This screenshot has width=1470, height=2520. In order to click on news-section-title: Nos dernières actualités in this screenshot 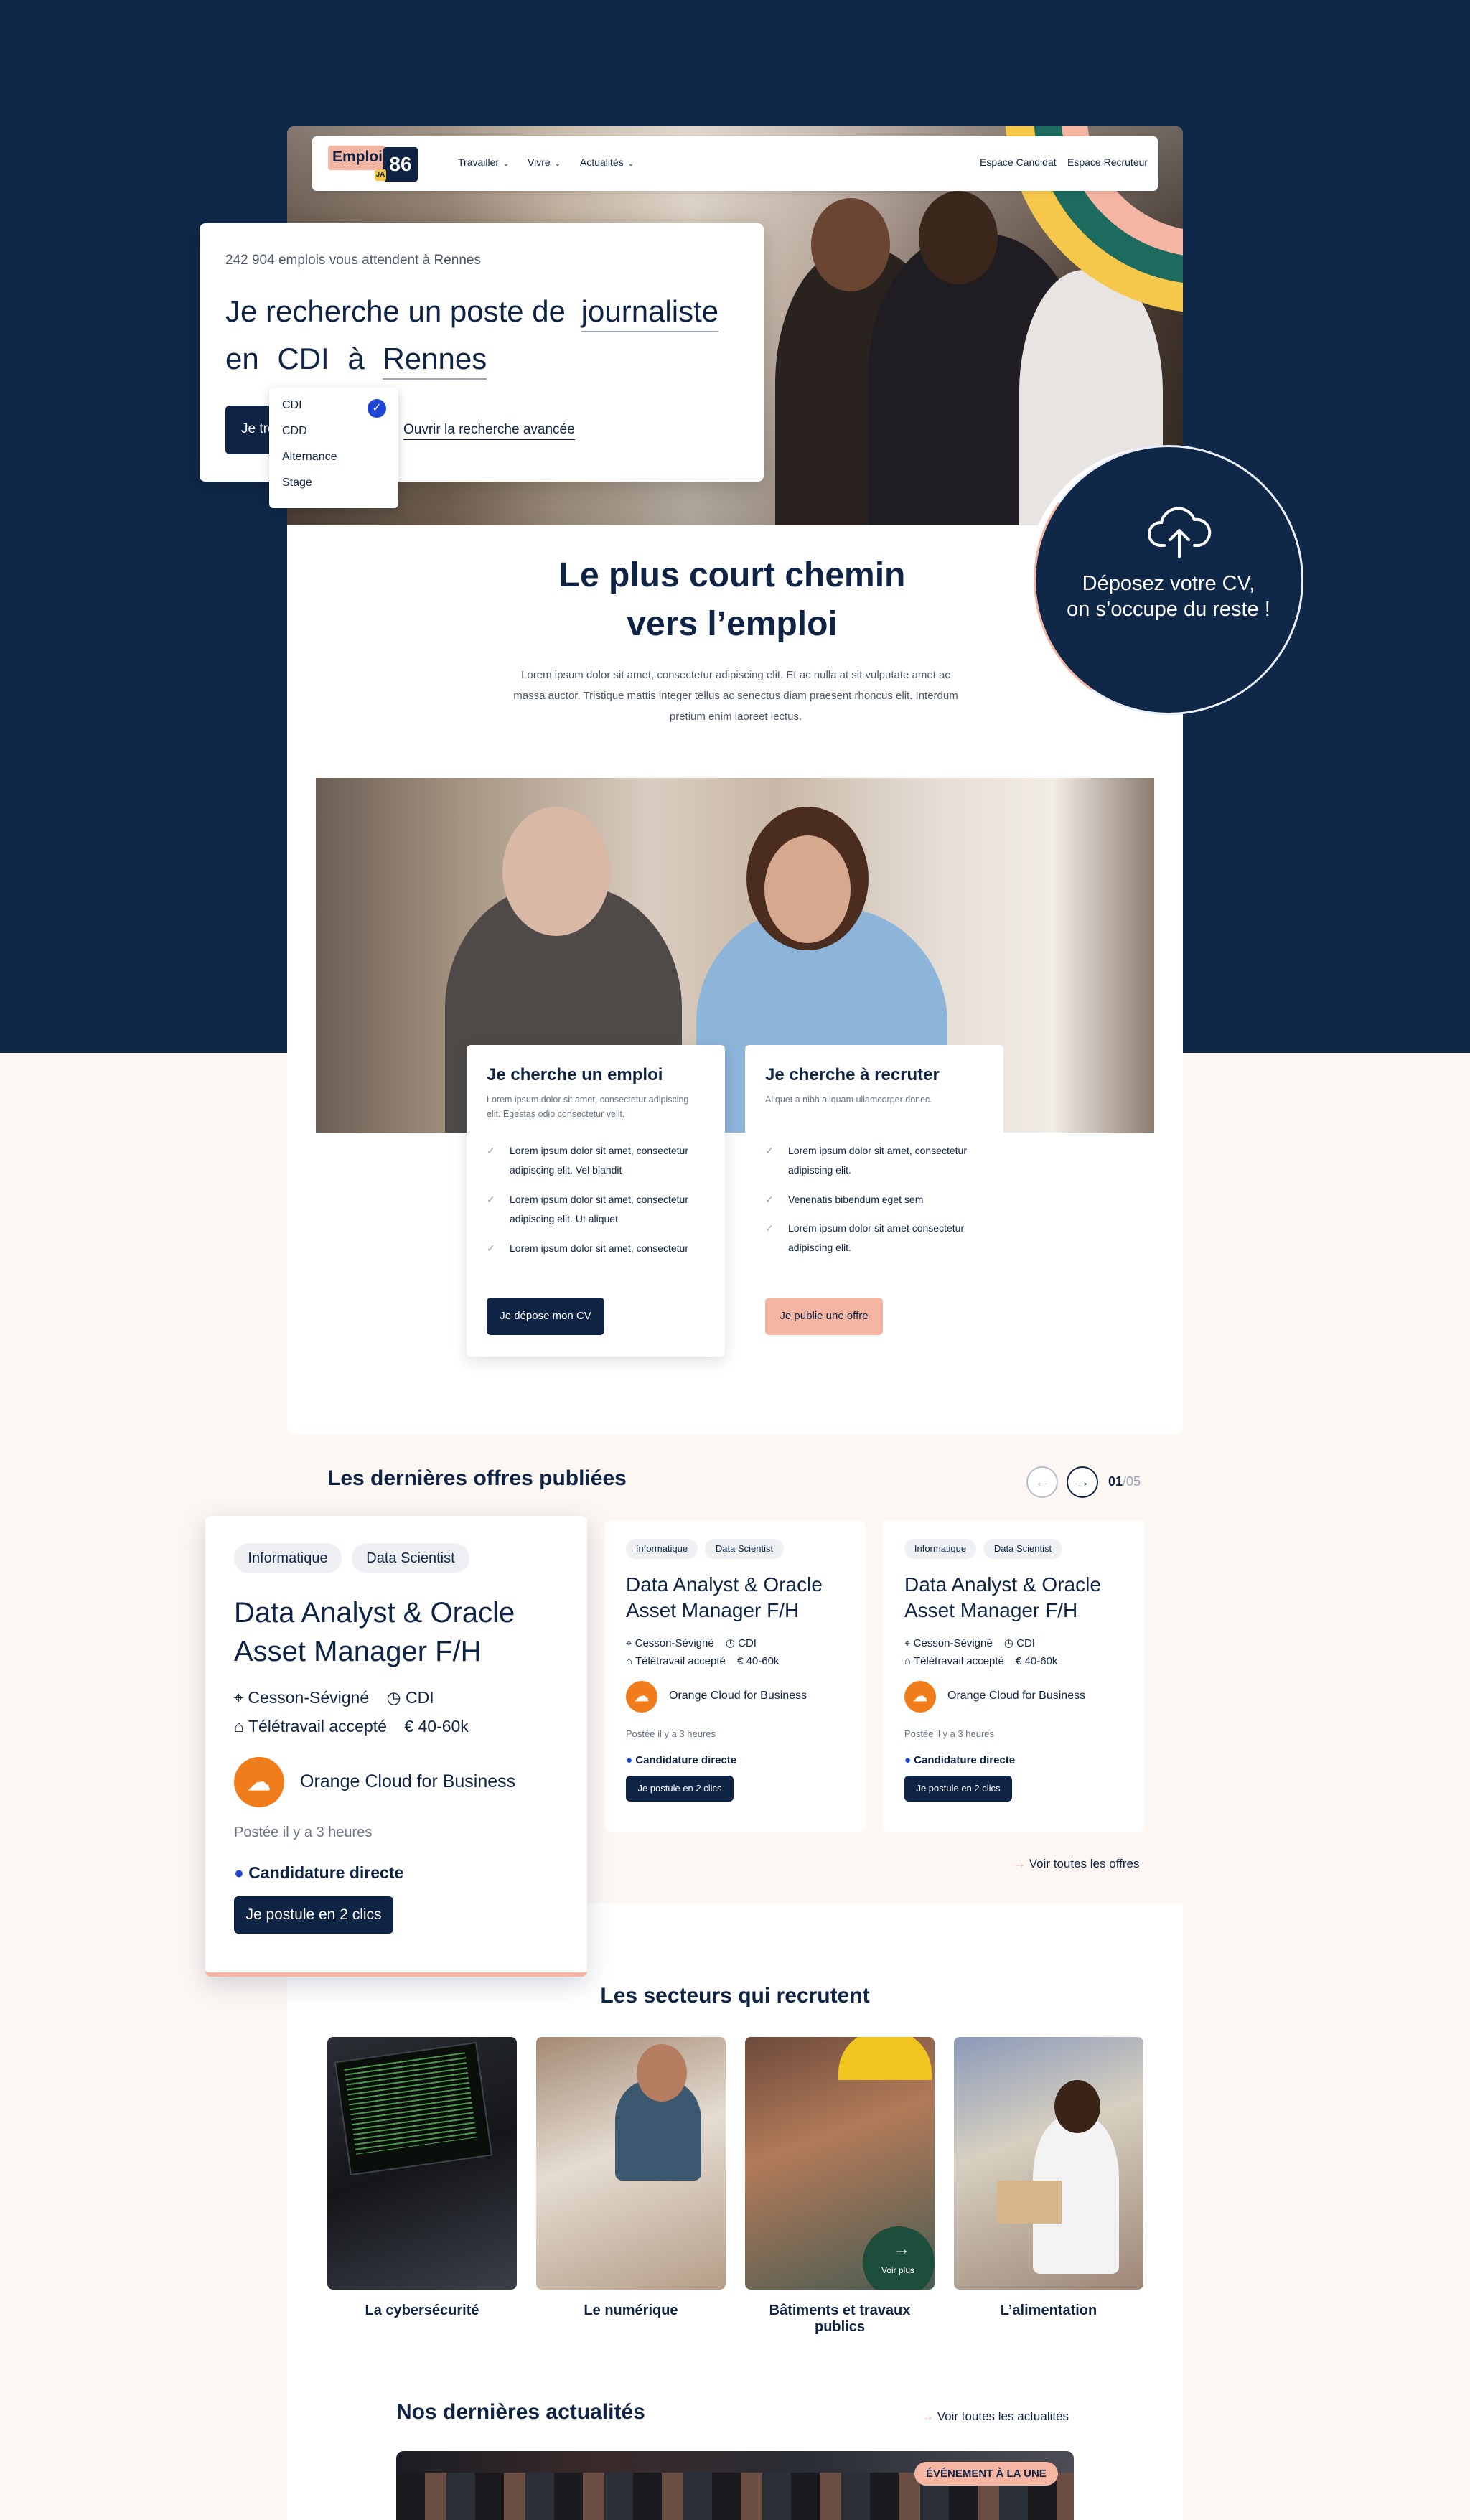, I will do `click(520, 2412)`.